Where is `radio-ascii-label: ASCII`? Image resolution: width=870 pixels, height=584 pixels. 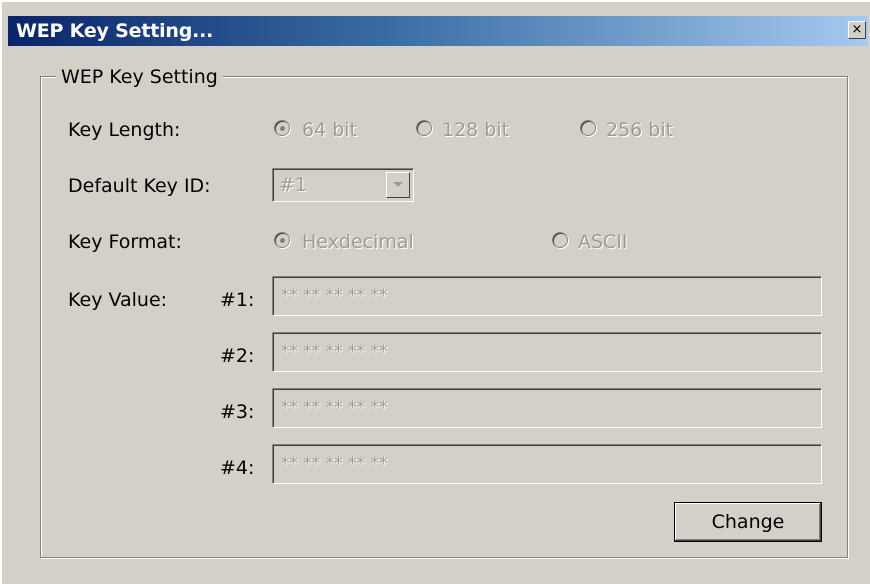
radio-ascii-label: ASCII is located at coordinates (603, 242).